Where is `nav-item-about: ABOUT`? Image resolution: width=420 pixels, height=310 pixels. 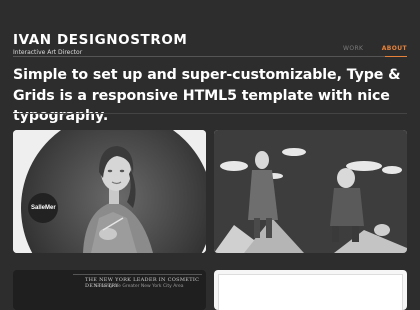 nav-item-about: ABOUT is located at coordinates (394, 48).